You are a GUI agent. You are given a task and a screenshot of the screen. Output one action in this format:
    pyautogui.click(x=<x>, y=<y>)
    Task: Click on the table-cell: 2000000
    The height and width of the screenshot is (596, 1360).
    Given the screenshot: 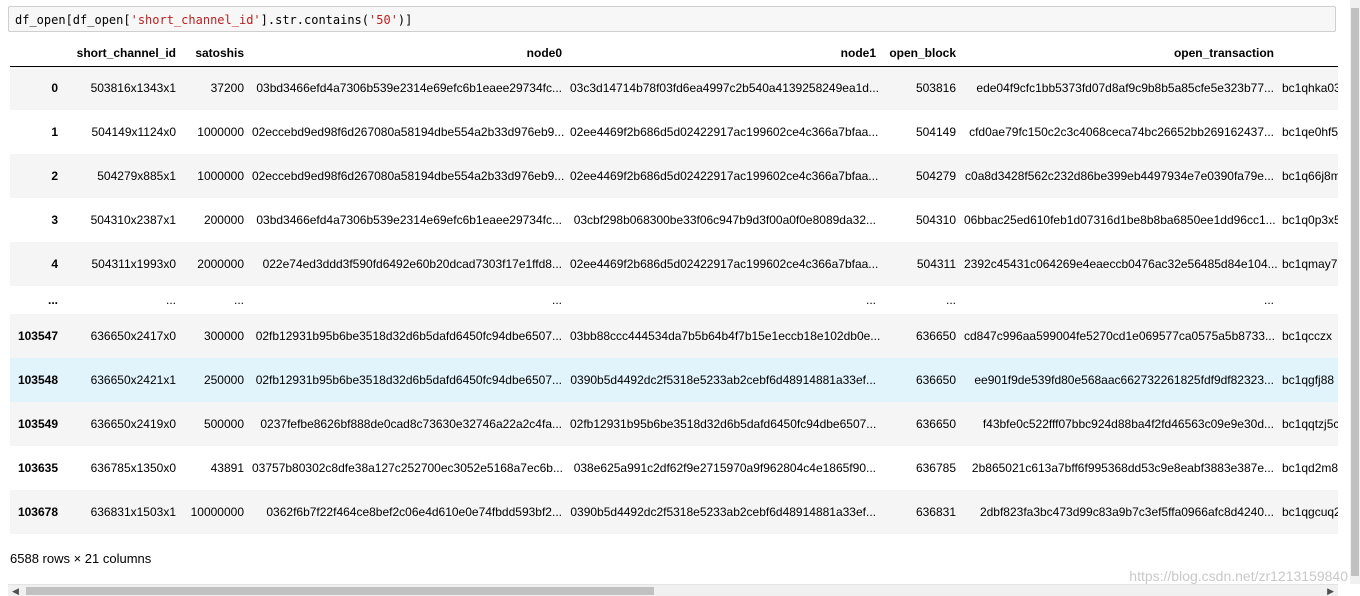 What is the action you would take?
    pyautogui.click(x=220, y=264)
    